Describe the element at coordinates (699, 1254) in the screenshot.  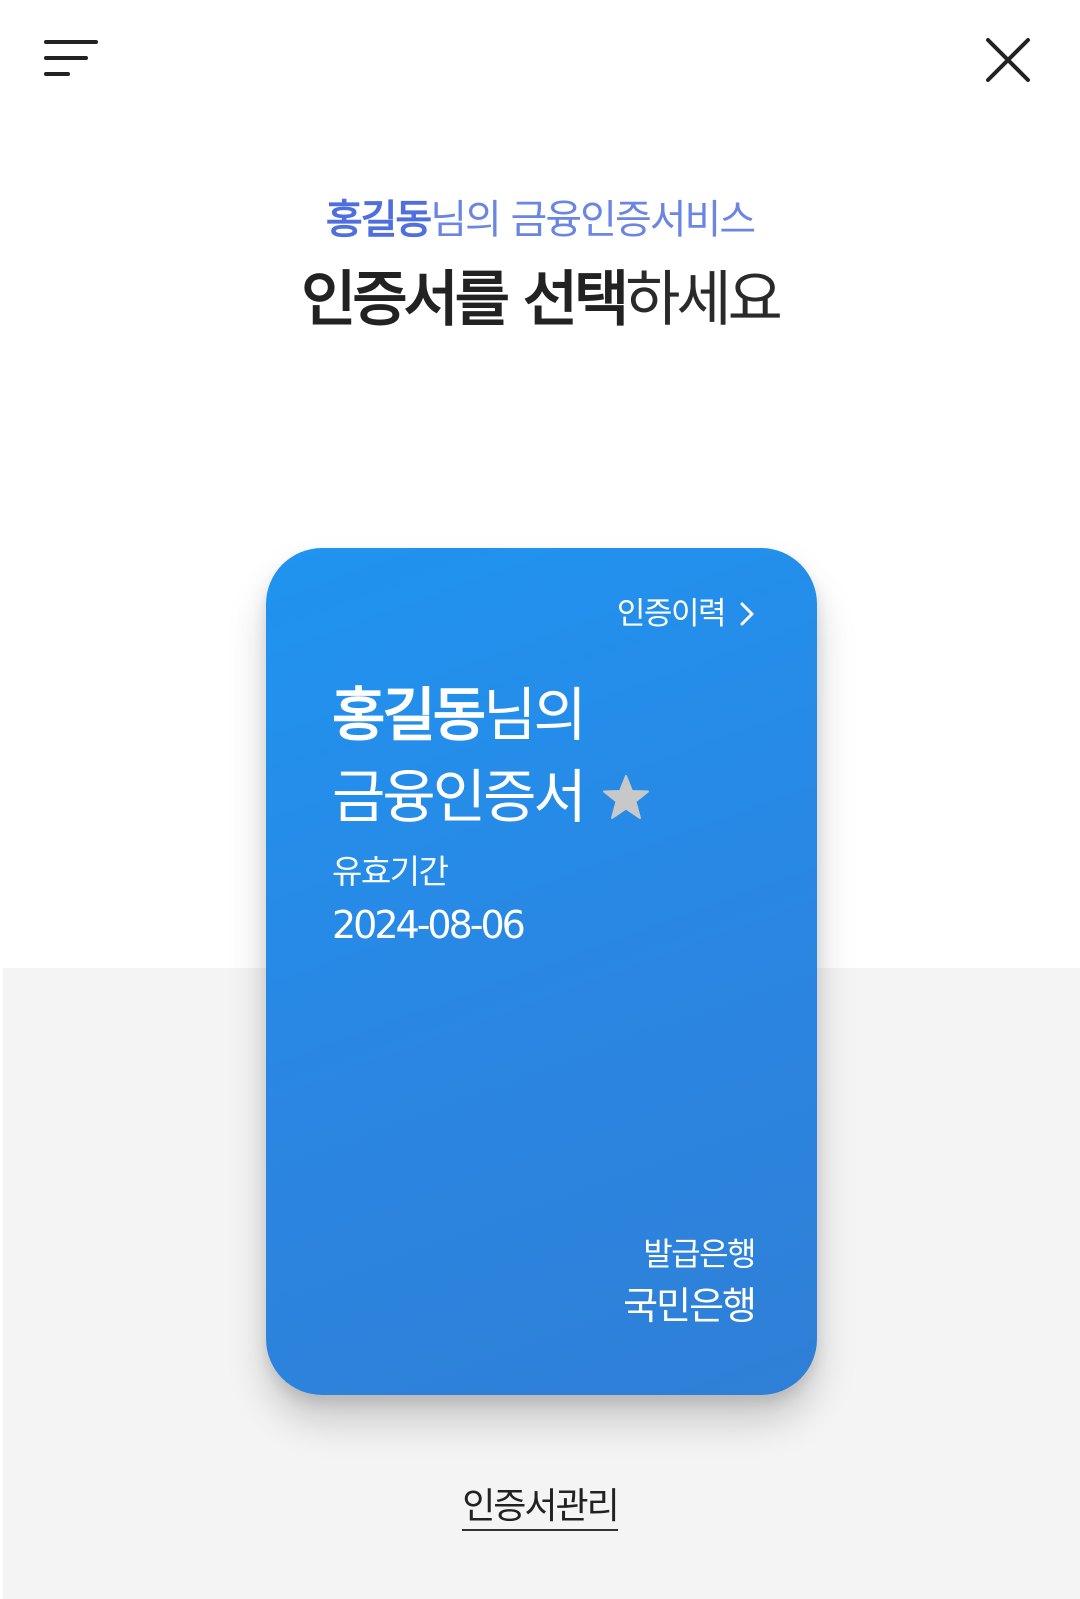
I see `issuer-label: 발급은행` at that location.